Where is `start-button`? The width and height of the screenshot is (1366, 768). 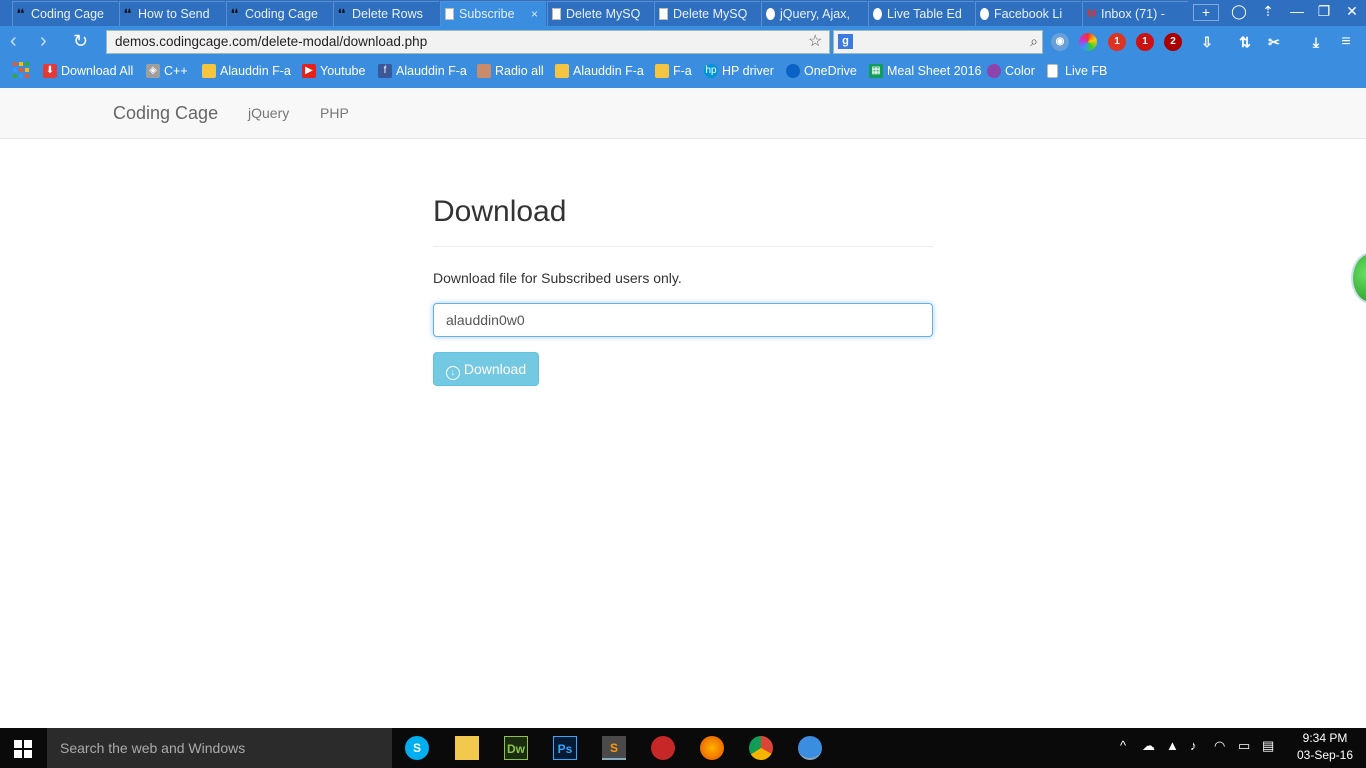 start-button is located at coordinates (23, 749).